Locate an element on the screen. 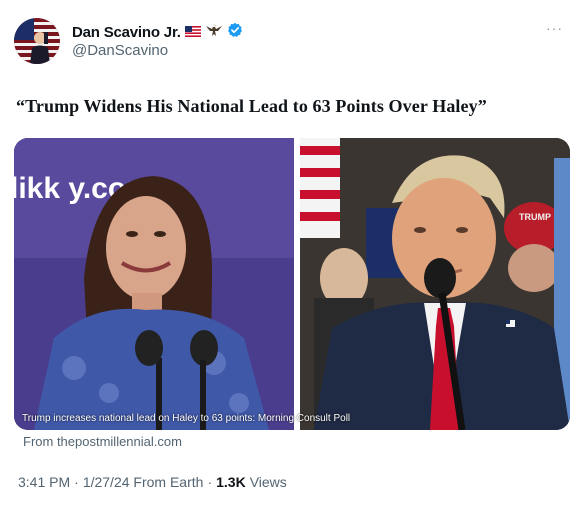  views-label: Views is located at coordinates (268, 482).